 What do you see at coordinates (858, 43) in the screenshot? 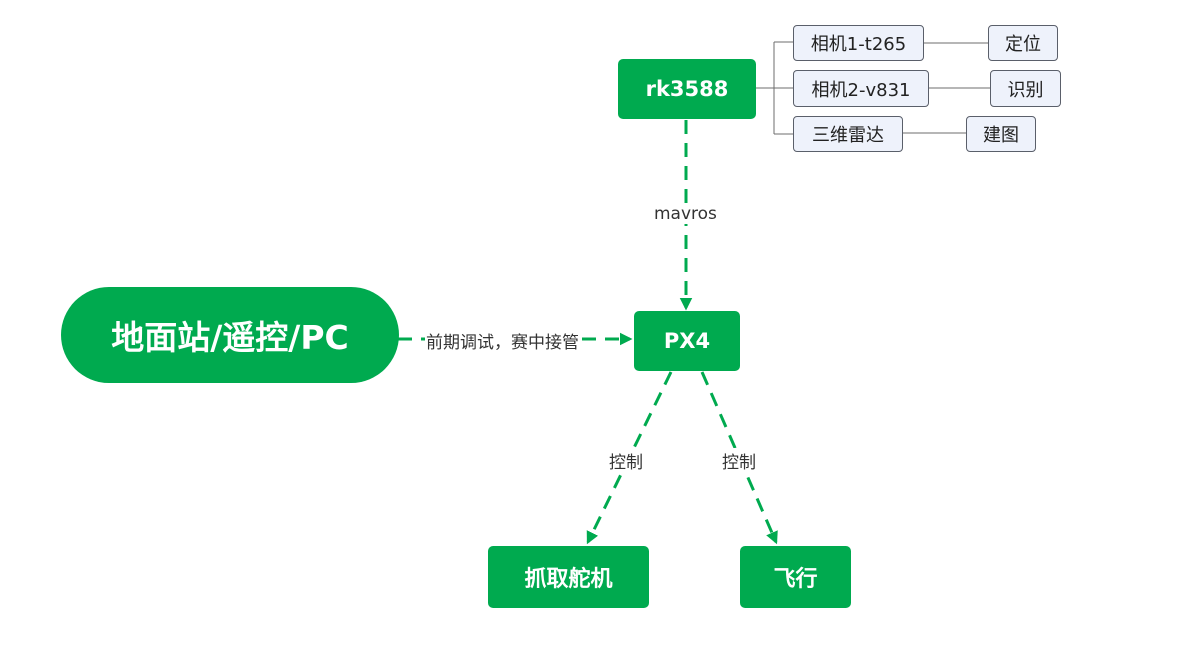
I see `node-sensor-camera1: 相机1-t265` at bounding box center [858, 43].